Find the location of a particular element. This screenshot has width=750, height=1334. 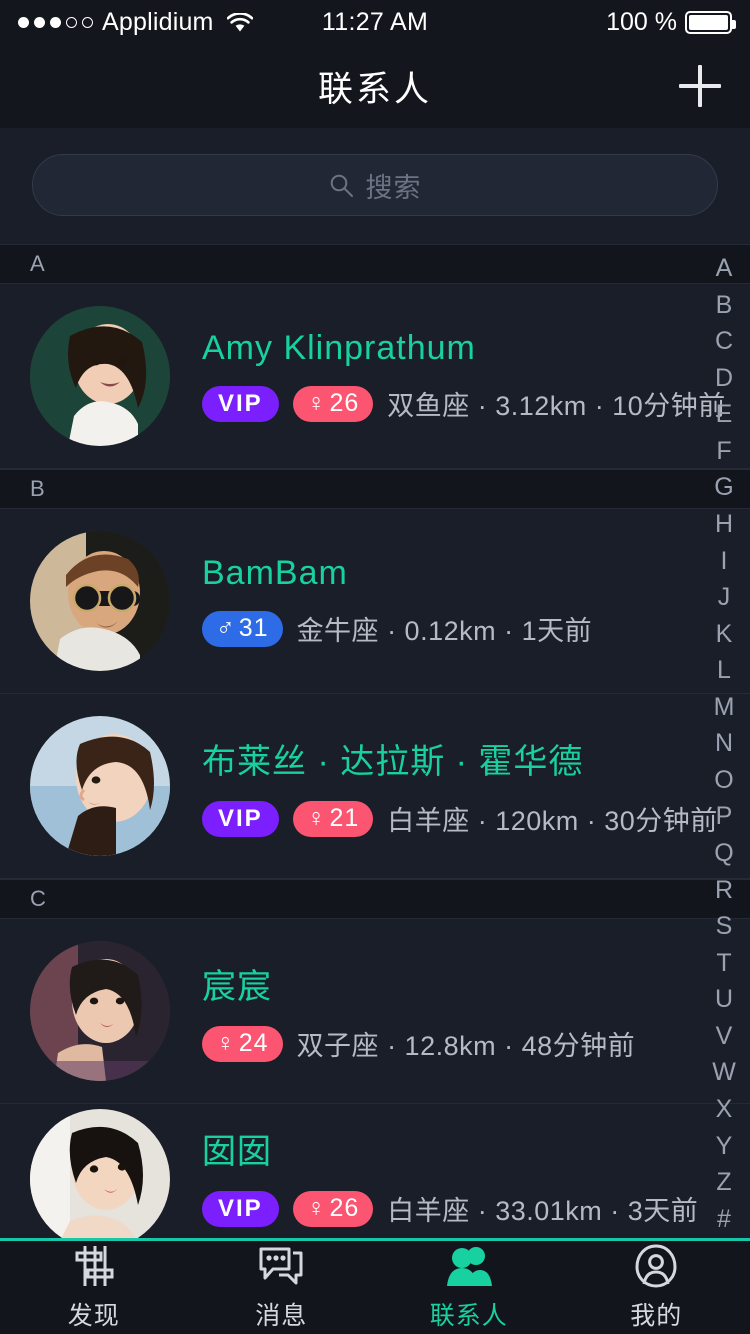

index-letter: Y is located at coordinates (724, 1146).